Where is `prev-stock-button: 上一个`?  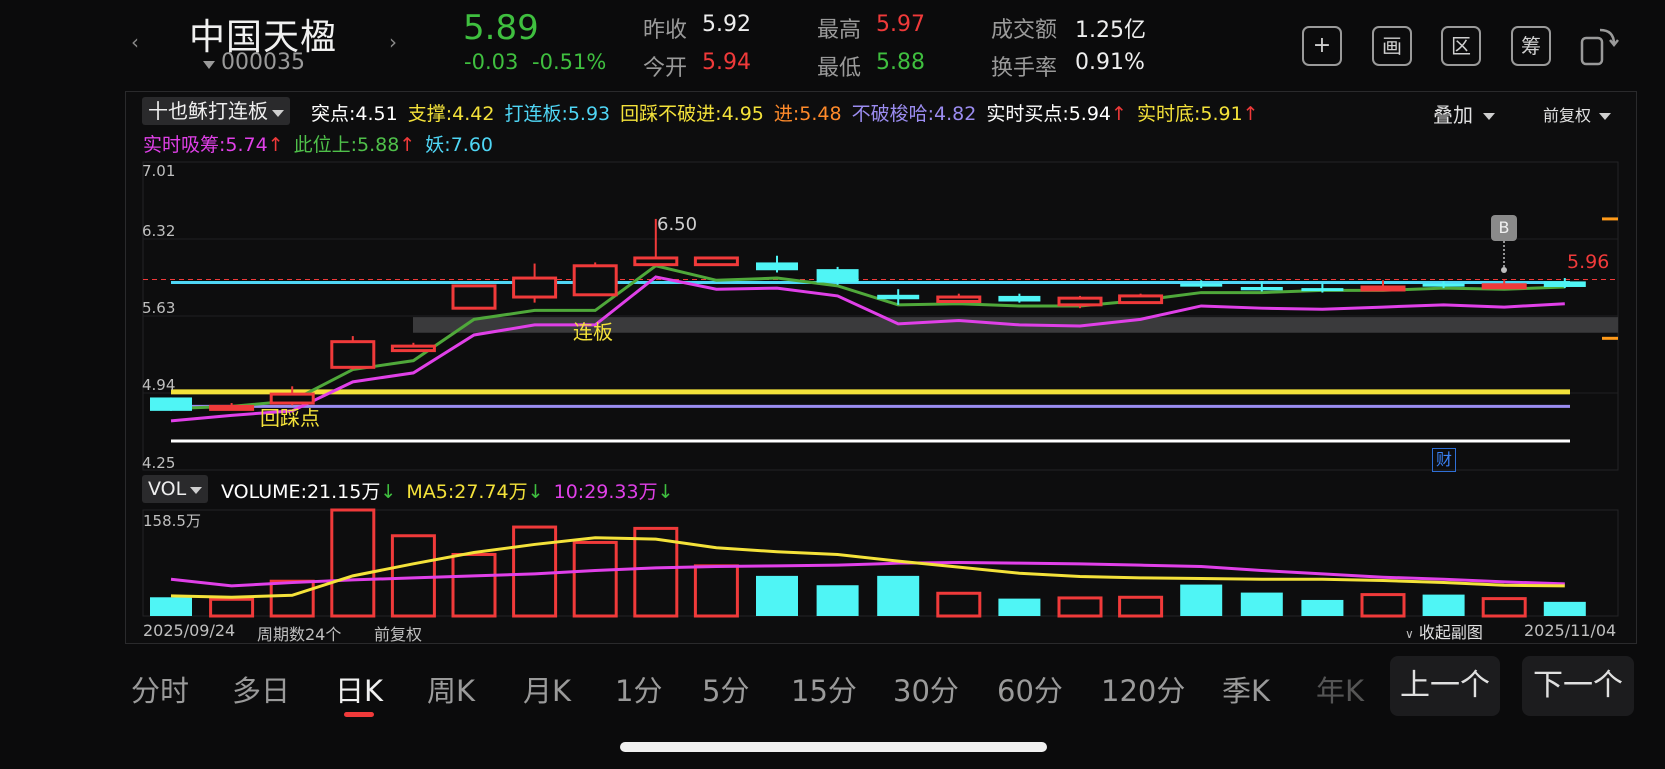
prev-stock-button: 上一个 is located at coordinates (1445, 686).